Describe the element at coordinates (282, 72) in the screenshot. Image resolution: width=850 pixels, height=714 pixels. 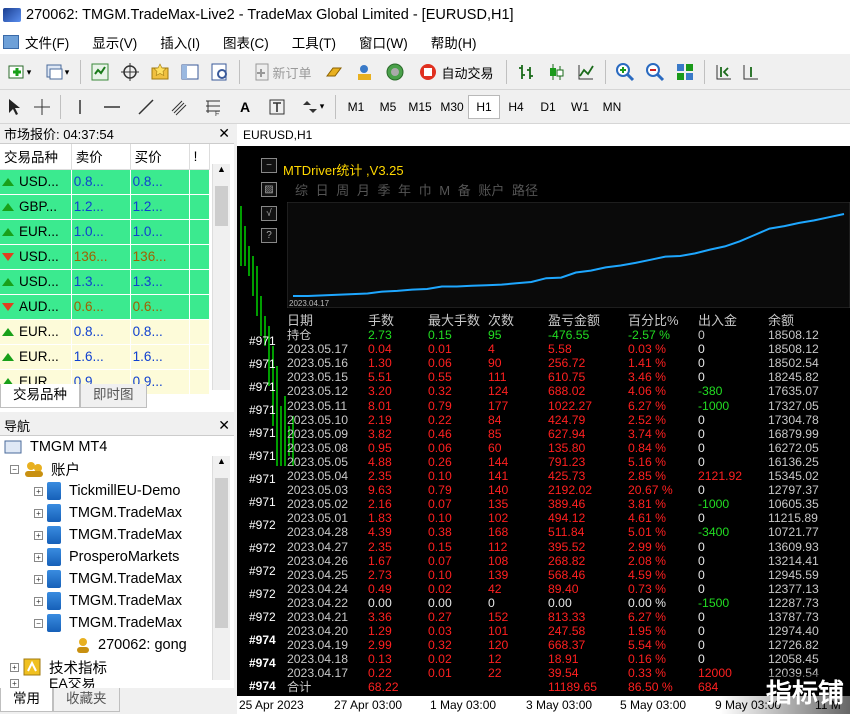
I see `new-order-button: 新订单` at that location.